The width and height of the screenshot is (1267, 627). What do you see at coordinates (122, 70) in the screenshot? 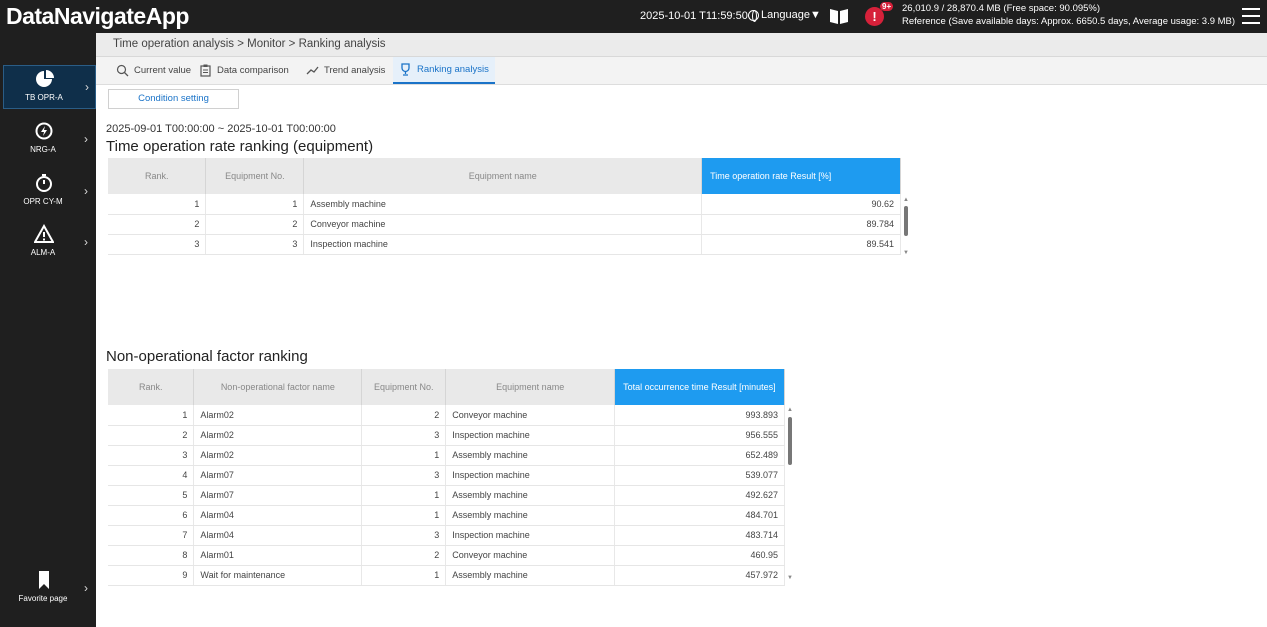
I see `search-chart-icon` at bounding box center [122, 70].